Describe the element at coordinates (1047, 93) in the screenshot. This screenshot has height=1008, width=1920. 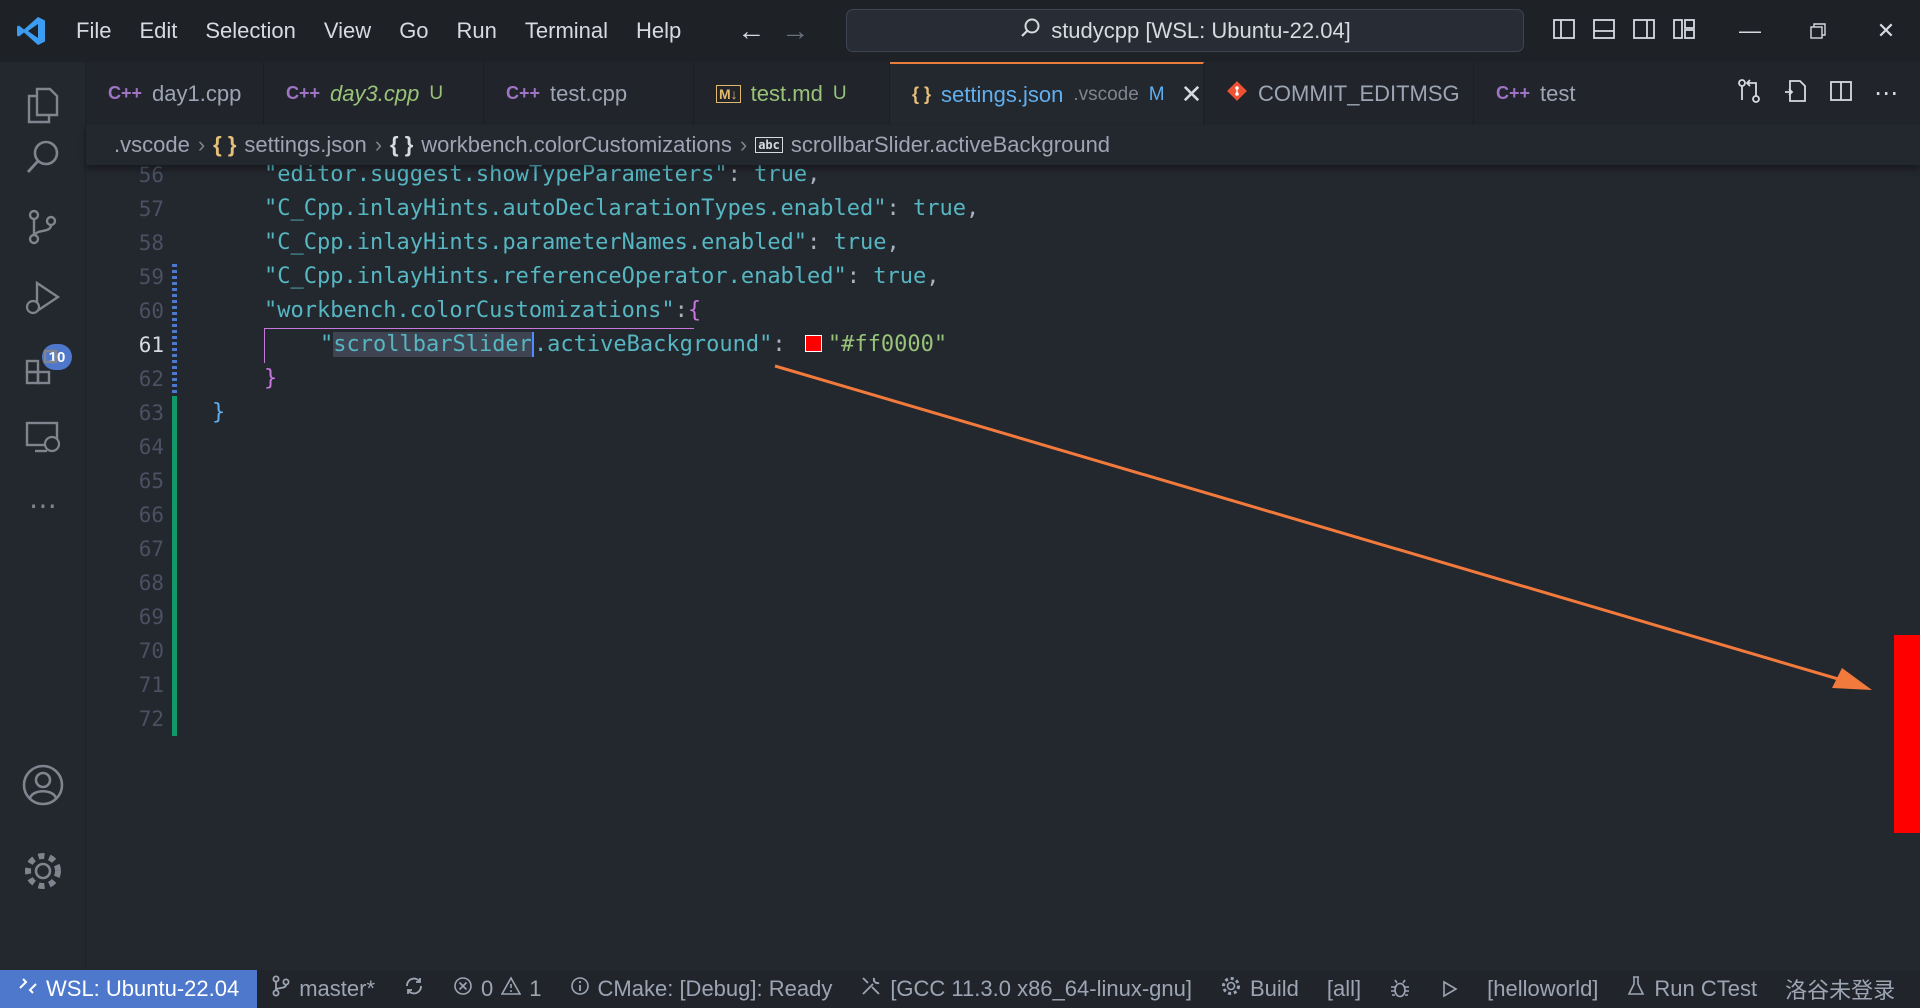
I see `tab-settings-json: { } settings.json .vscode M ✕` at that location.